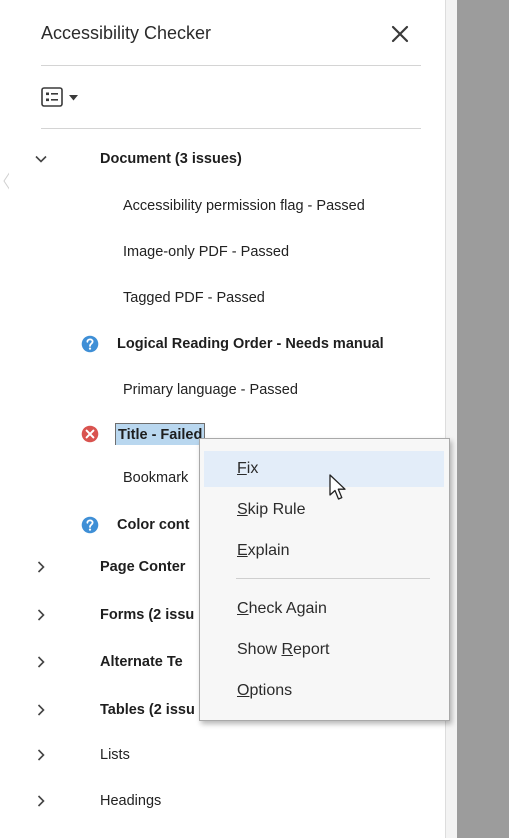 The height and width of the screenshot is (838, 509). I want to click on menu-separator, so click(333, 578).